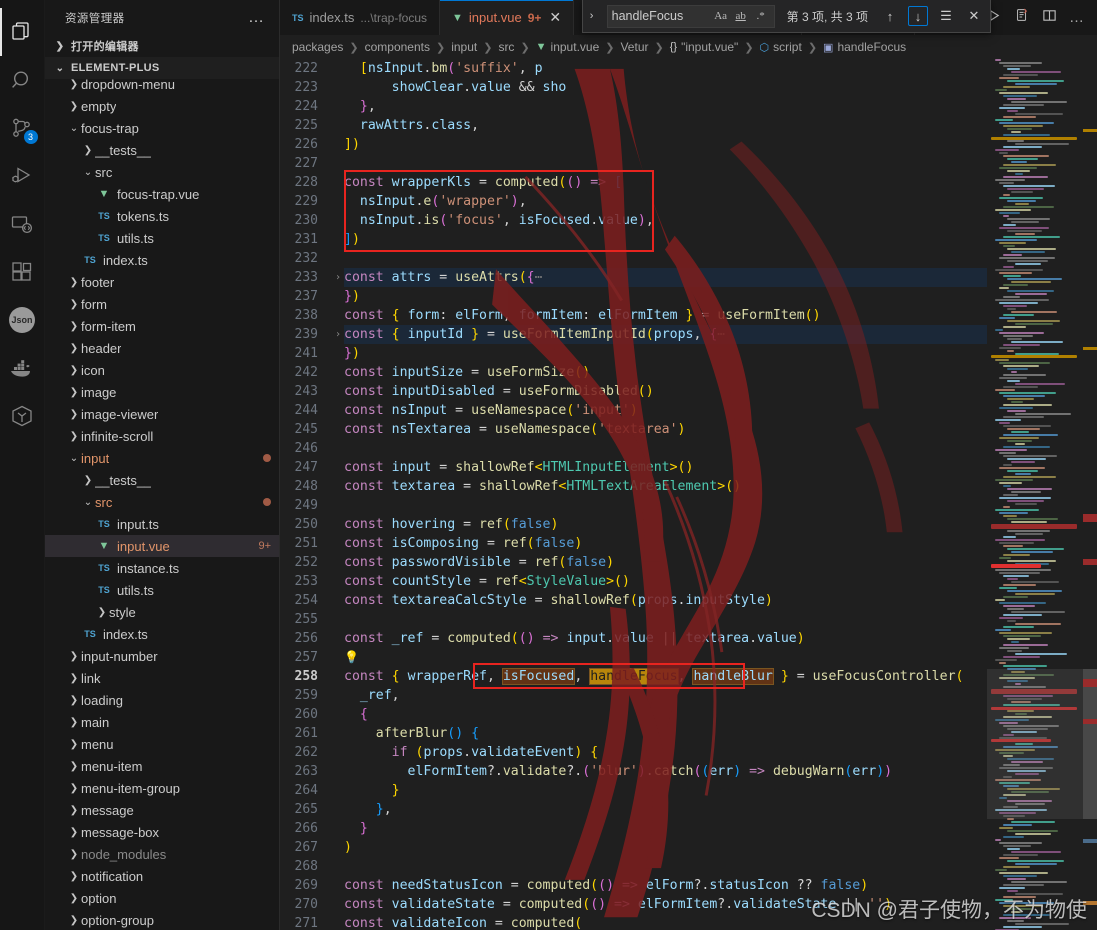  Describe the element at coordinates (633, 828) in the screenshot. I see `code-line-266: 266 }` at that location.